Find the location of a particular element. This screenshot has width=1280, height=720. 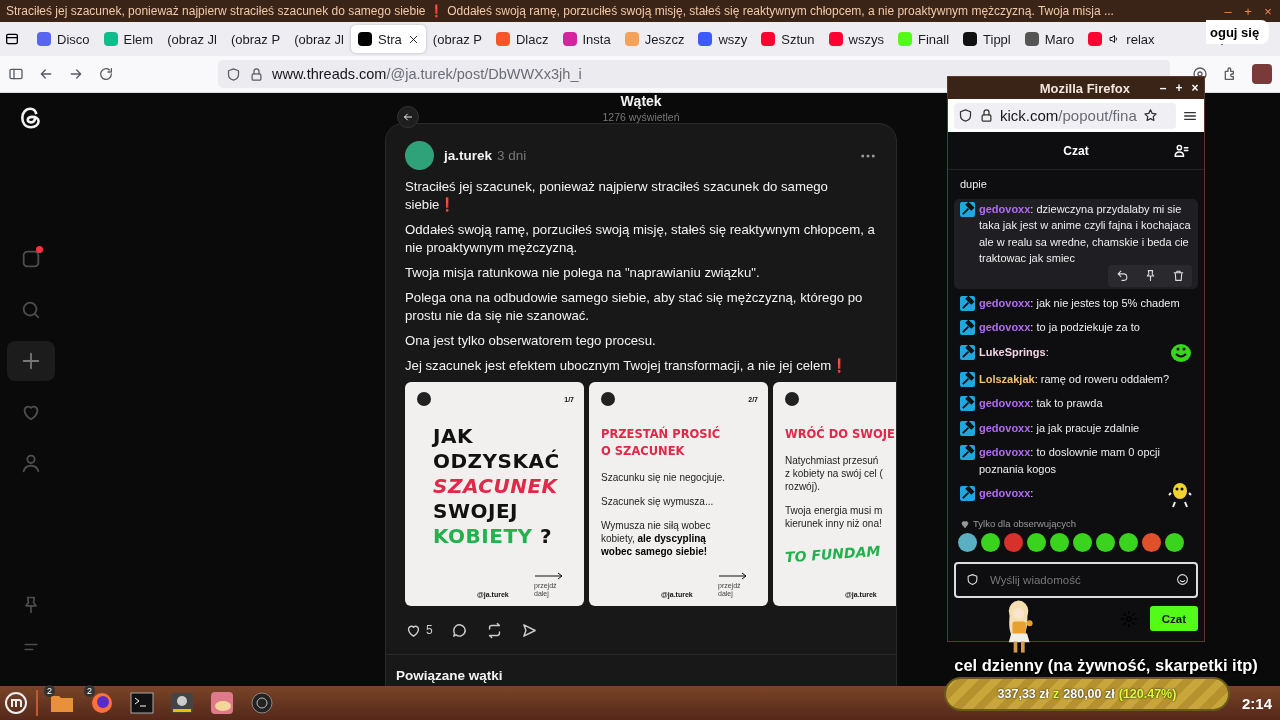

slide-paragraph: Twoja energia musi m kierunek inny niż ona! is located at coordinates (834, 517).